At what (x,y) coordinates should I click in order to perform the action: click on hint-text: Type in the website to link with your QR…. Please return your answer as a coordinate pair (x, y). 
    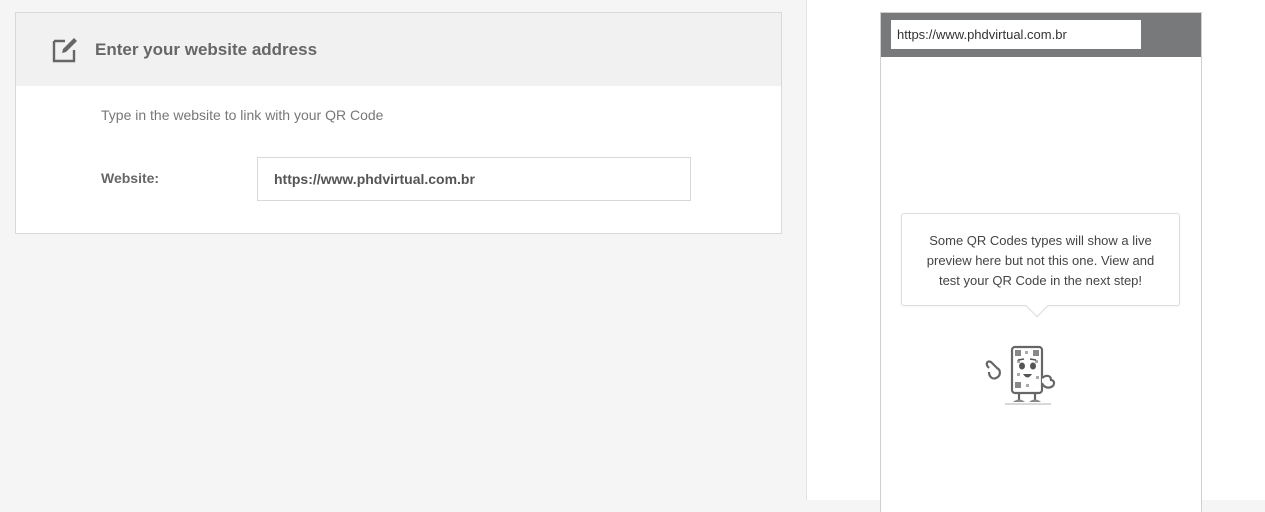
    Looking at the image, I should click on (242, 115).